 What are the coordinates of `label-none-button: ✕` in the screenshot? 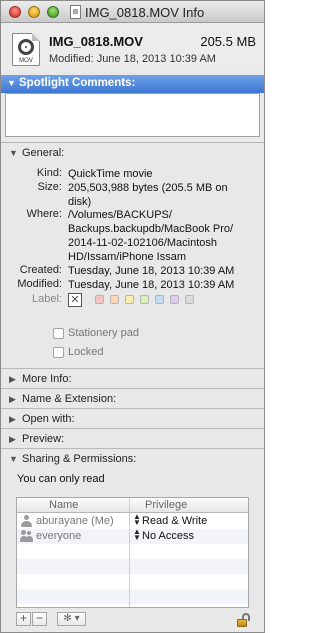 It's located at (75, 300).